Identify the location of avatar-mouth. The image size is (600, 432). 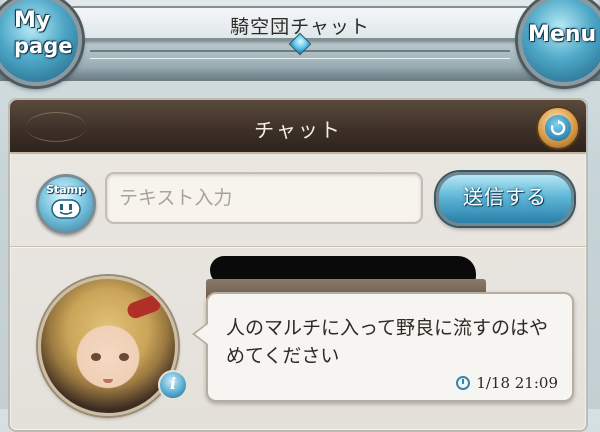
(108, 381).